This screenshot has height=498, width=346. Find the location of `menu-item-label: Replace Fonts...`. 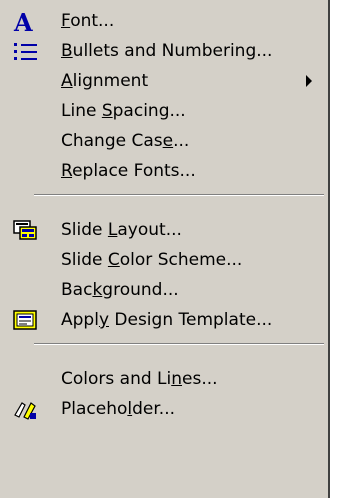

menu-item-label: Replace Fonts... is located at coordinates (128, 171).